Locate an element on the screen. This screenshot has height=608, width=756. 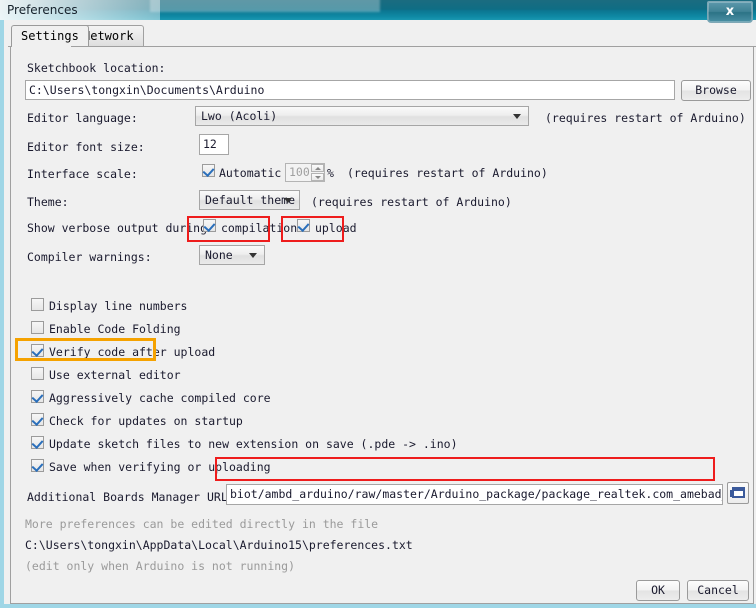
tab-settings: Settings is located at coordinates (50, 35).